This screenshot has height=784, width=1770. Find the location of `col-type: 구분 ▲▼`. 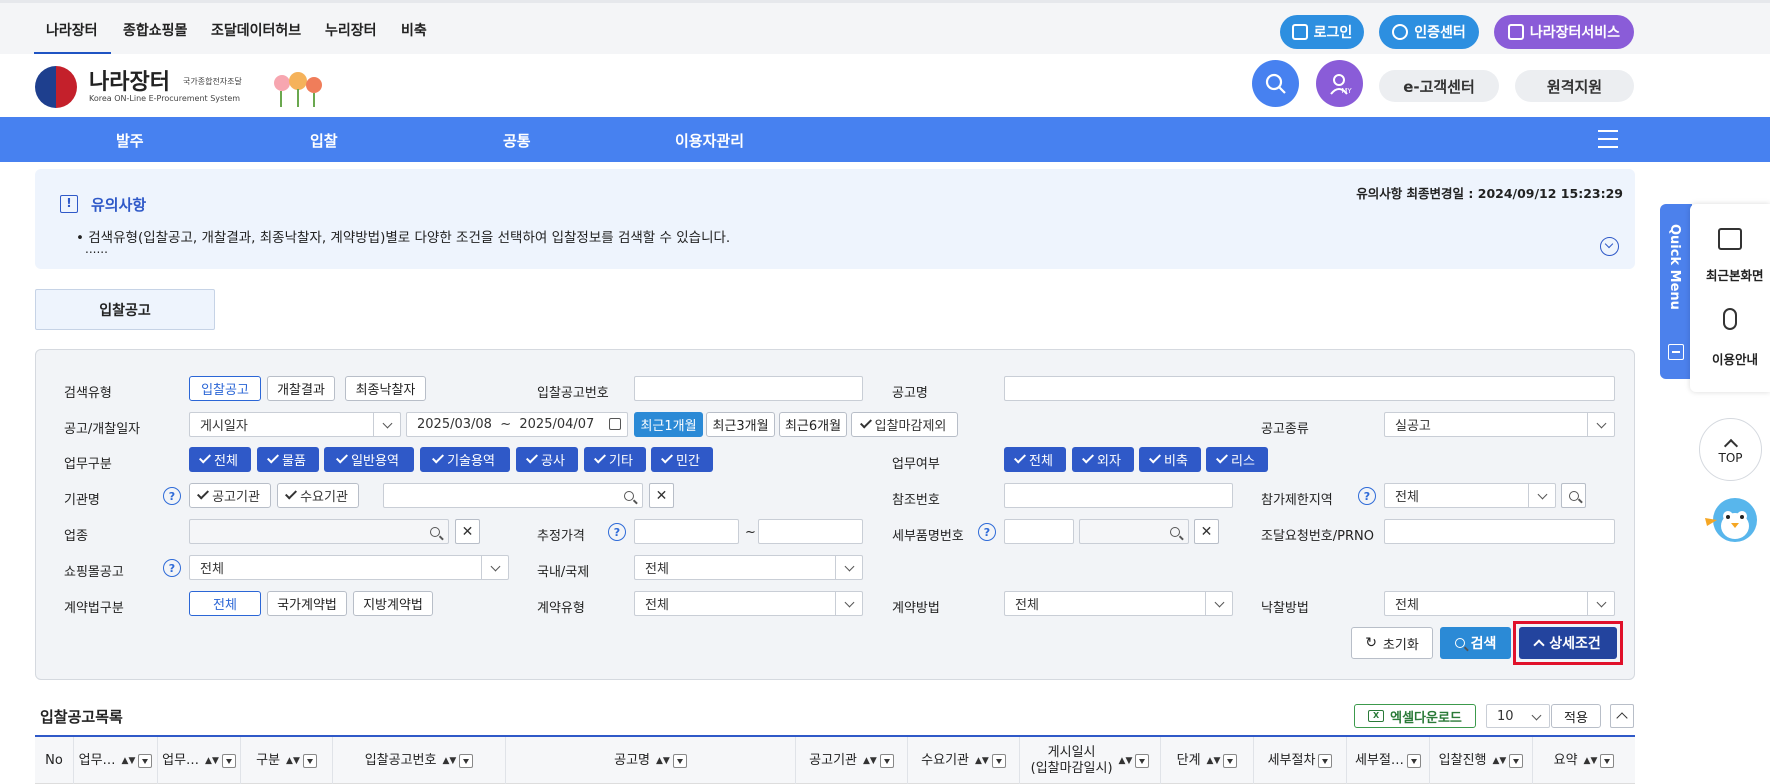

col-type: 구분 ▲▼ is located at coordinates (287, 760).